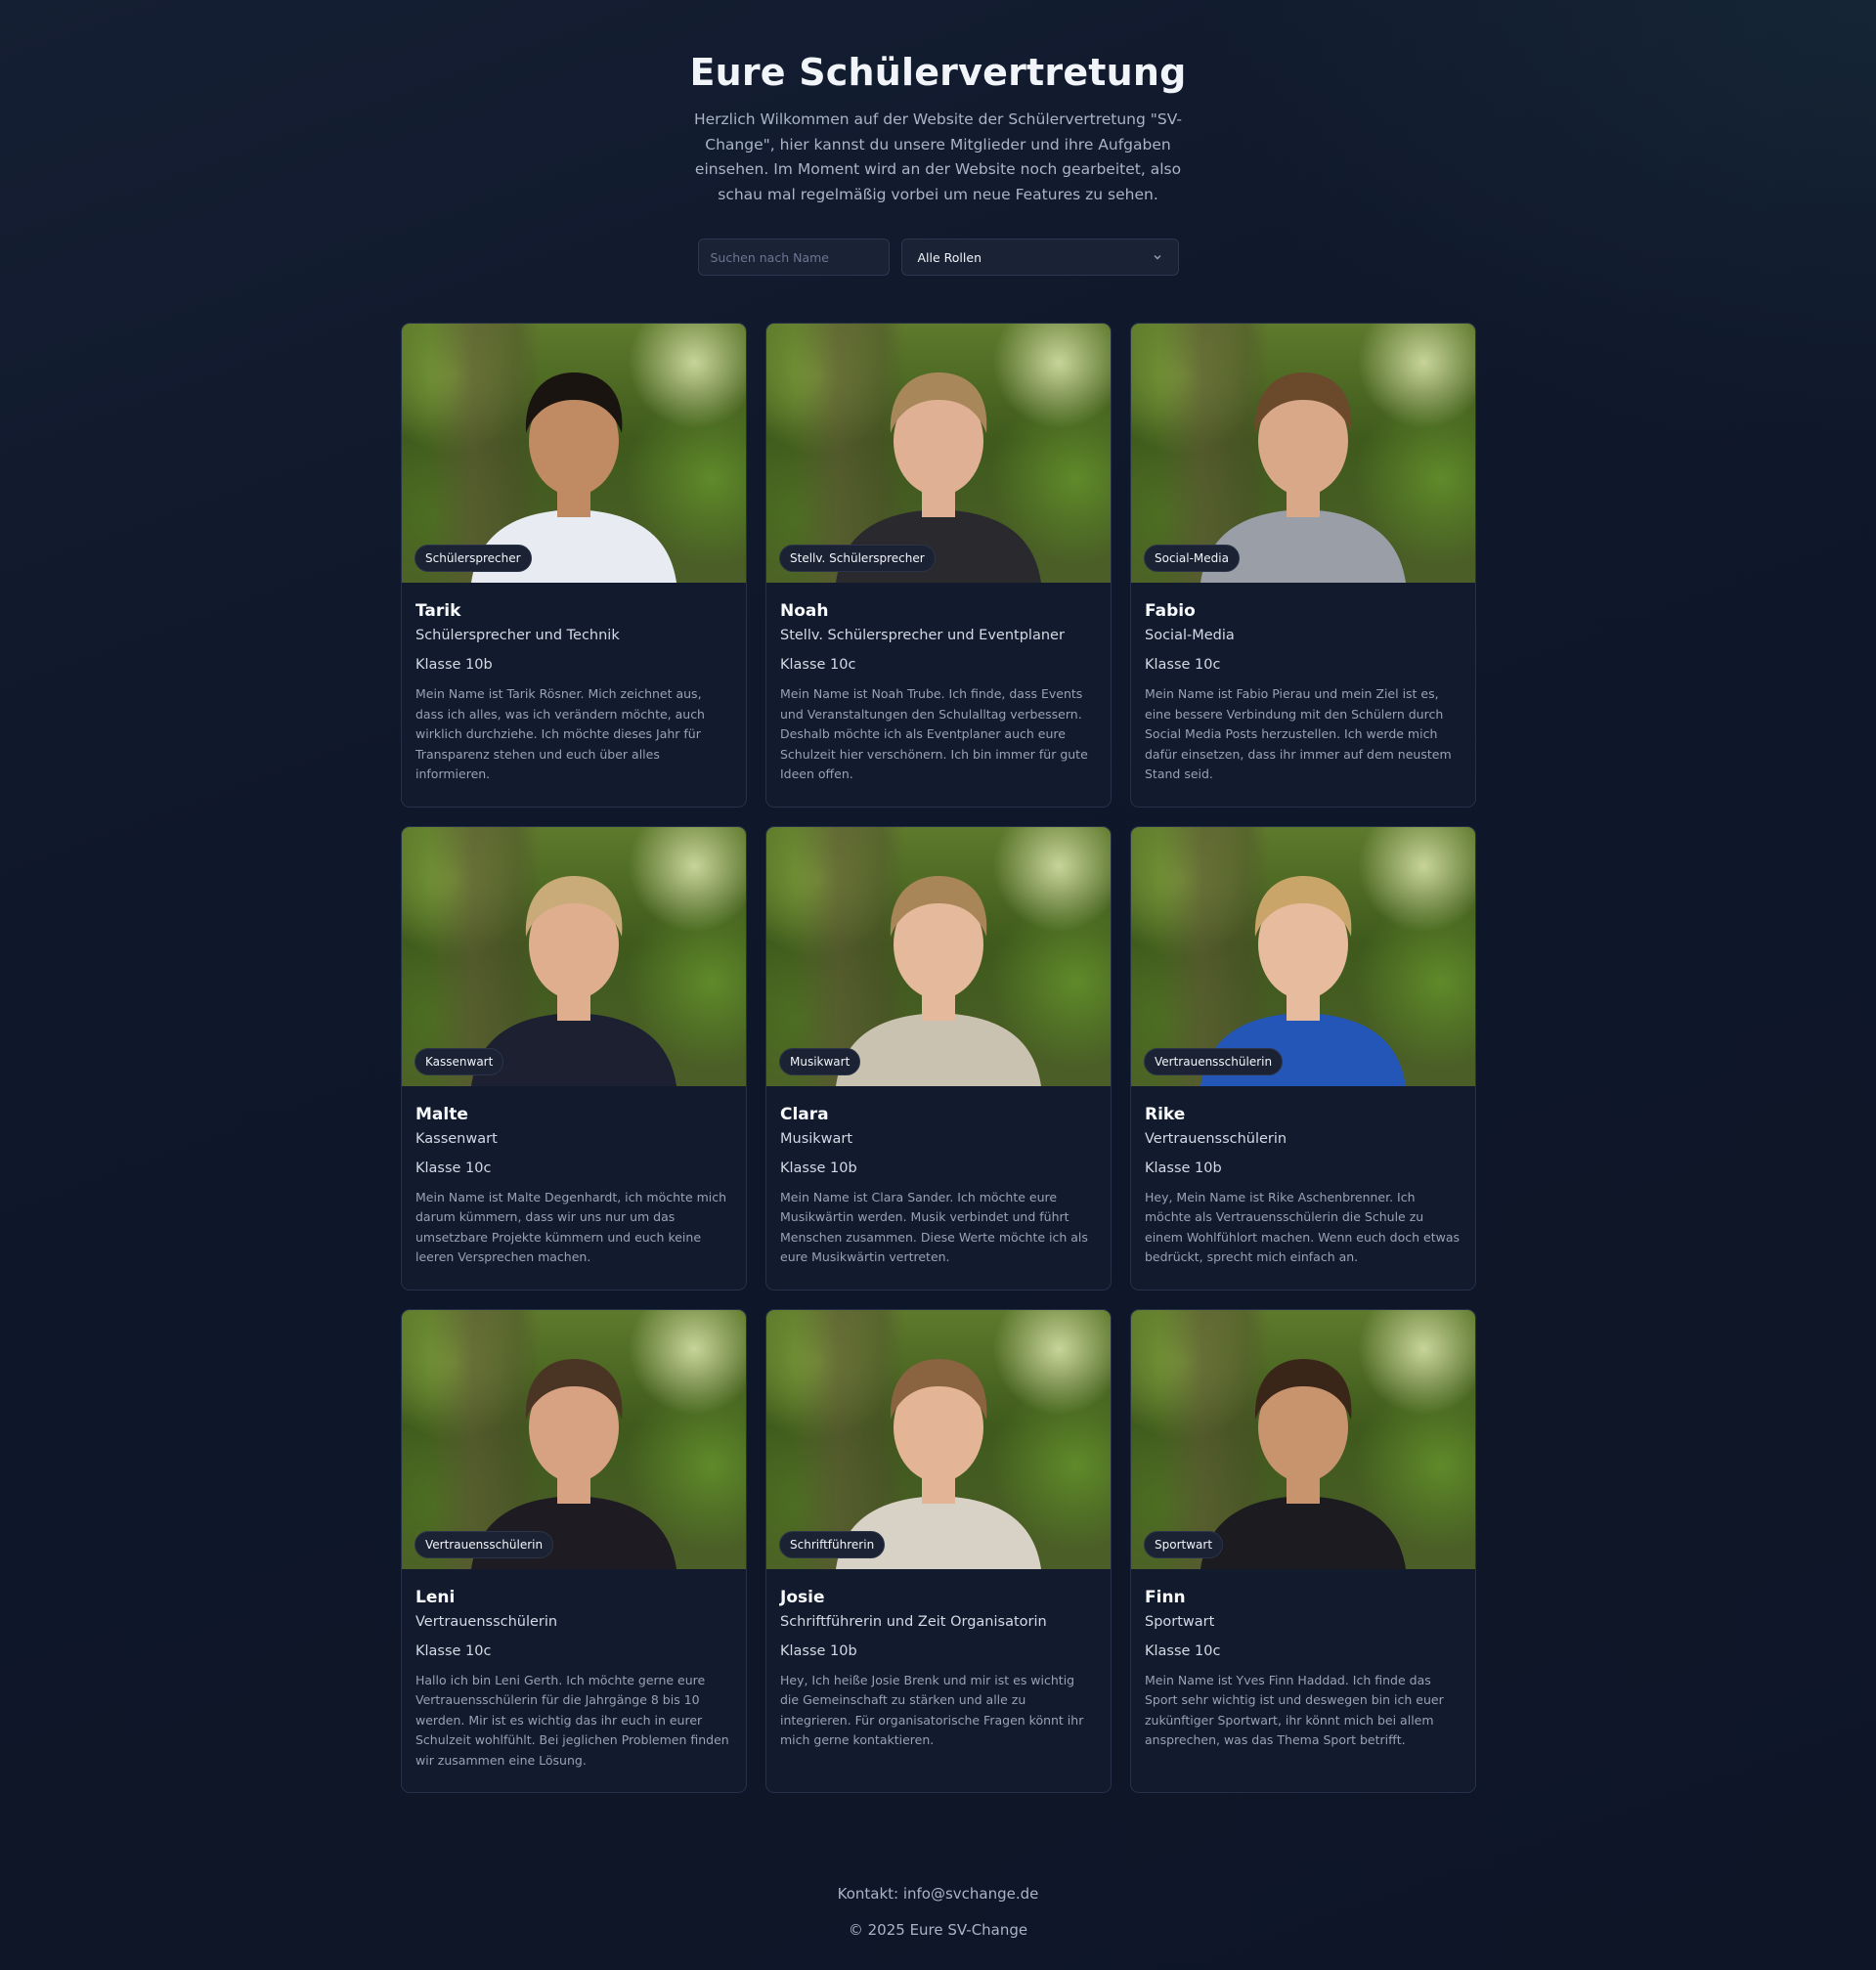 The height and width of the screenshot is (1970, 1876). I want to click on member-photo: Kassenwart, so click(574, 956).